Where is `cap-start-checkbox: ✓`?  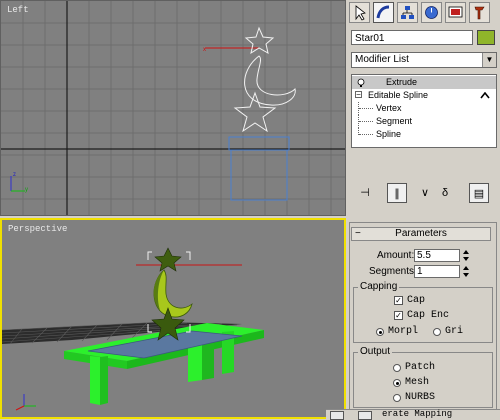
cap-start-checkbox: ✓ is located at coordinates (398, 300).